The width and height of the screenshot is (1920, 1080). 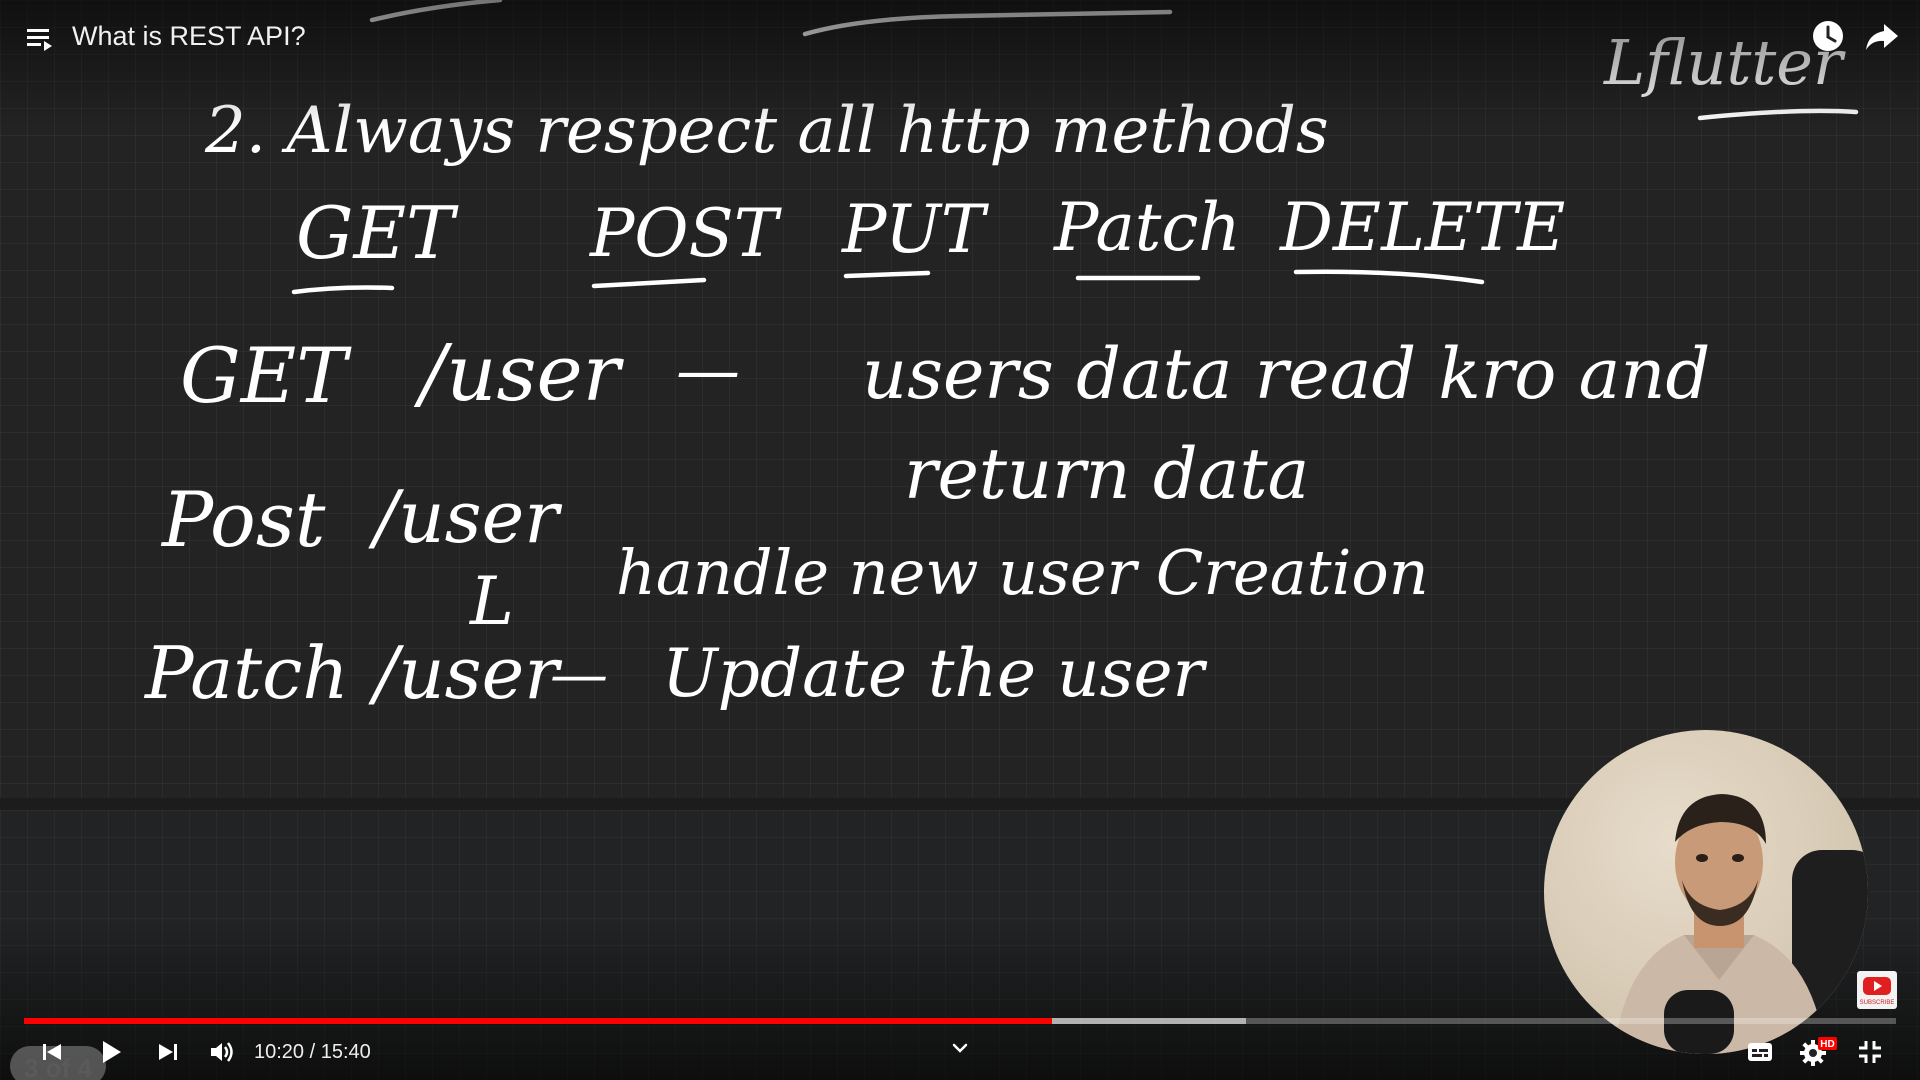 What do you see at coordinates (1877, 990) in the screenshot?
I see `subscribe-watermark: SUBSCRIBE` at bounding box center [1877, 990].